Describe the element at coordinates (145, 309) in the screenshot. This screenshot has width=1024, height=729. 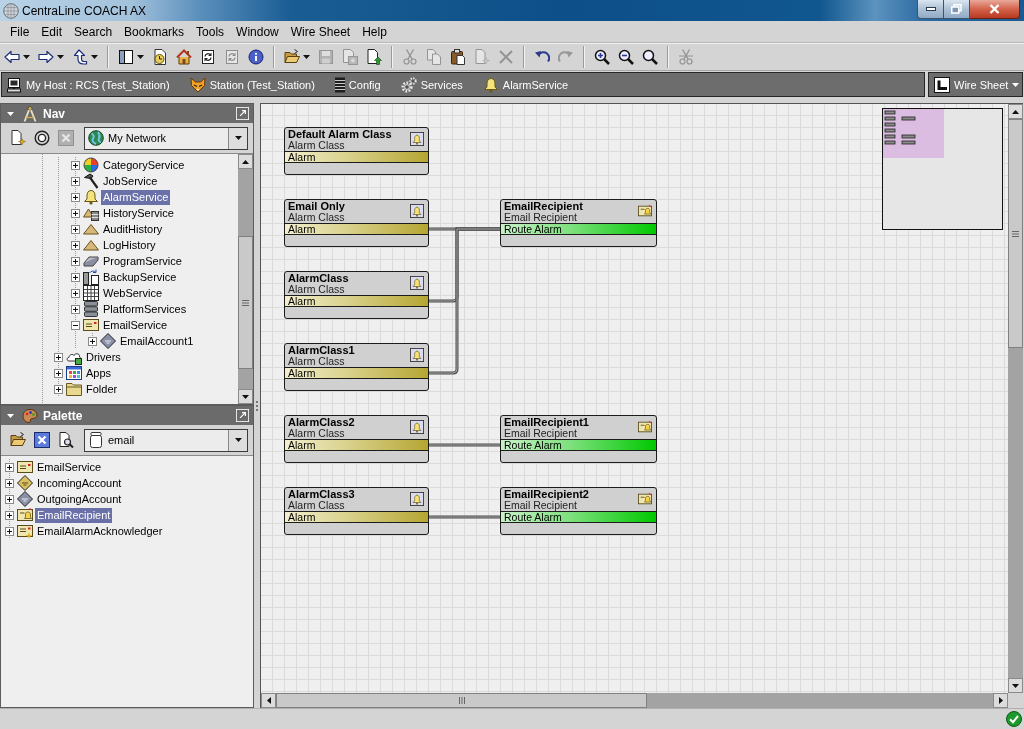
I see `tree-item: PlatformServices` at that location.